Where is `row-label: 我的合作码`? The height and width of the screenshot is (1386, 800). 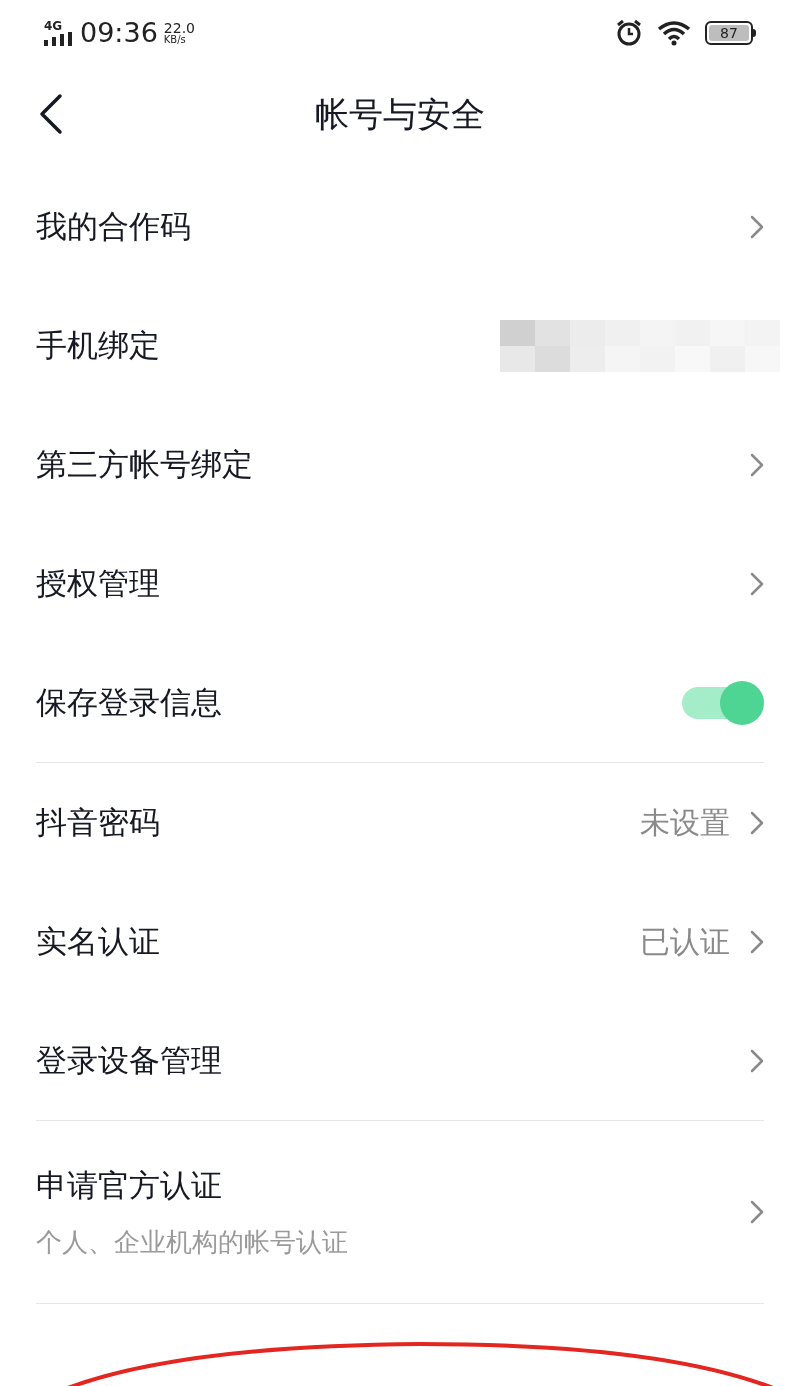 row-label: 我的合作码 is located at coordinates (113, 227).